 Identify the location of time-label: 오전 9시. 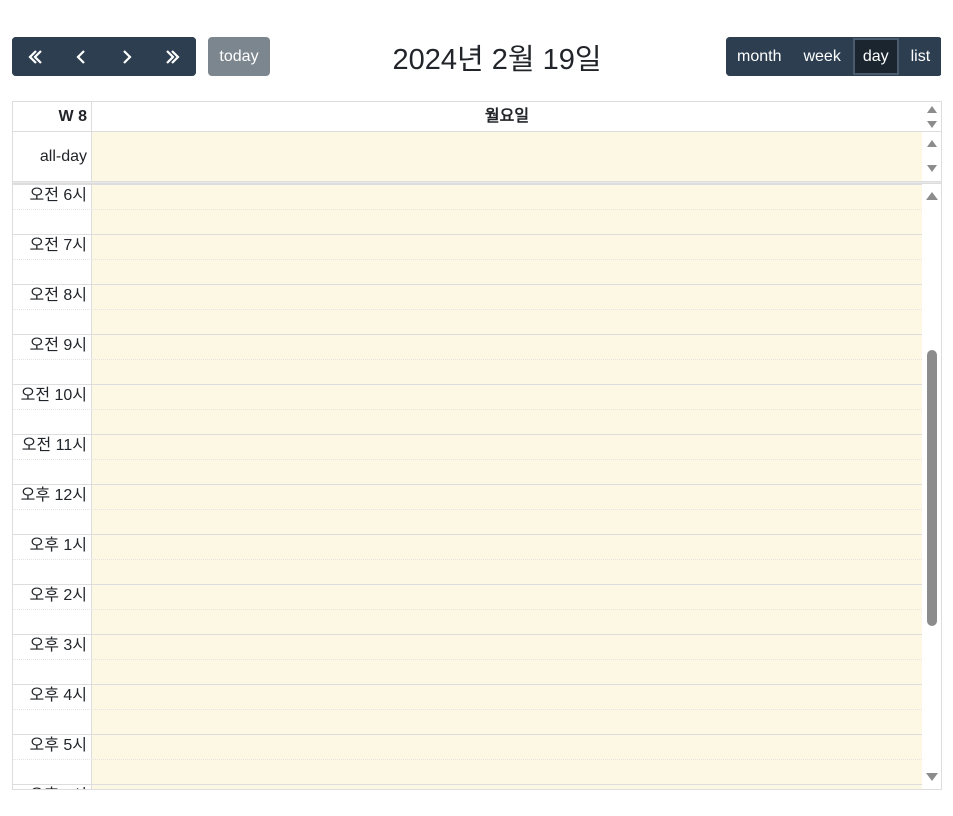
(52, 347).